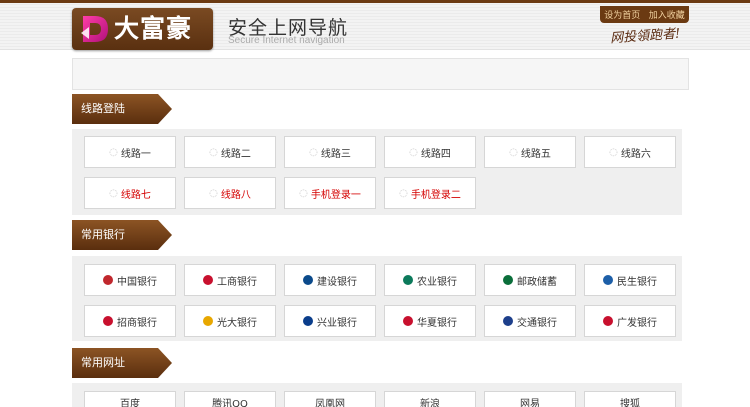  Describe the element at coordinates (608, 321) in the screenshot. I see `cgb-icon` at that location.